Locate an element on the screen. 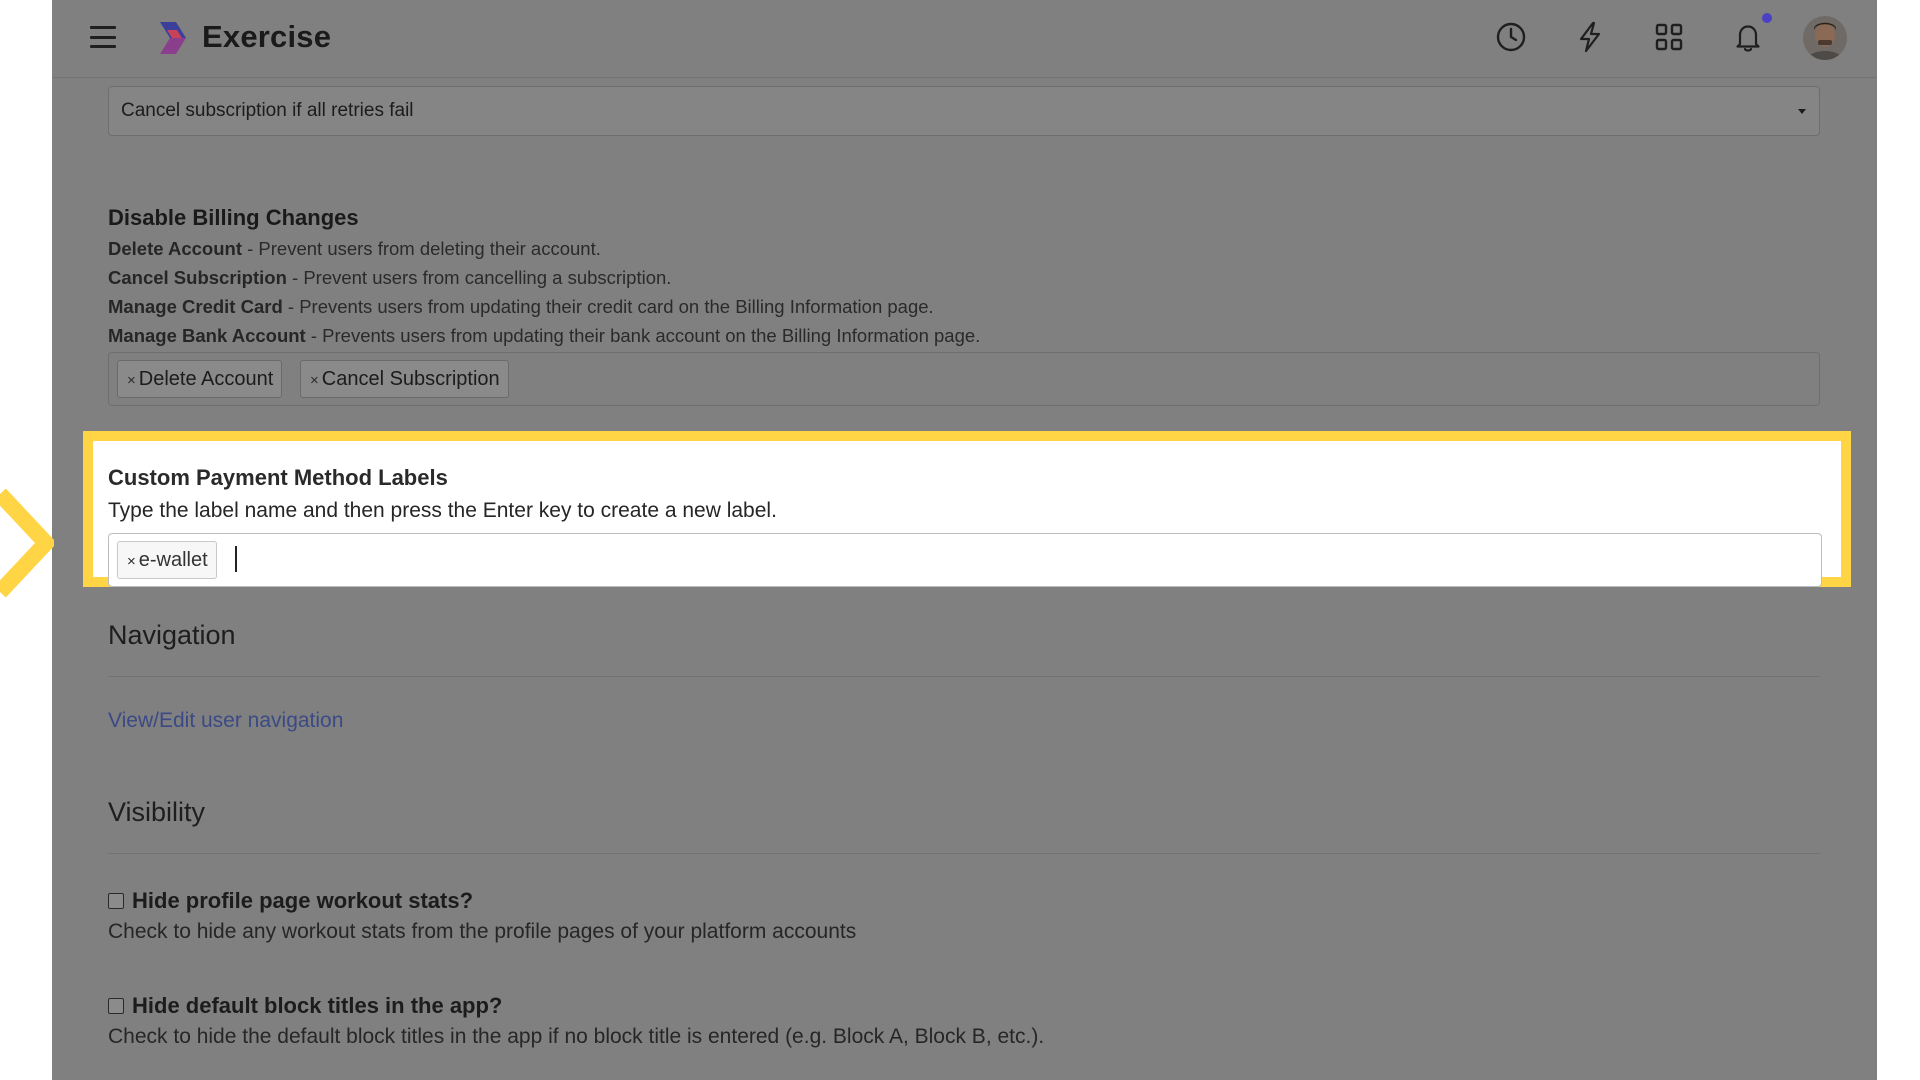 The height and width of the screenshot is (1080, 1920). notification-dot is located at coordinates (1767, 18).